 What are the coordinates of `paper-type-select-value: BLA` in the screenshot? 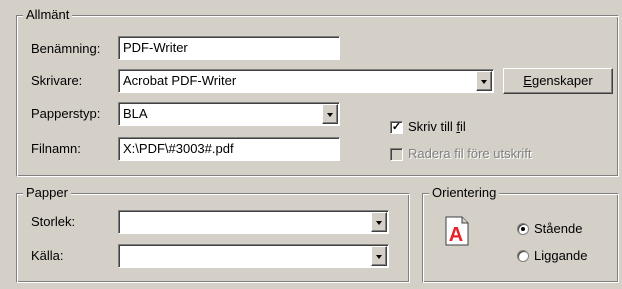 It's located at (135, 113).